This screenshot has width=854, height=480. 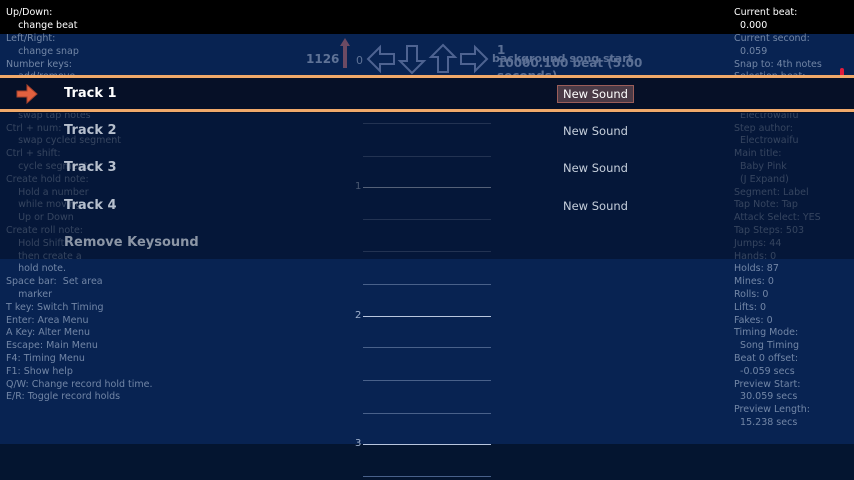 I want to click on menu-row-track-1: Track 1 New Sound, so click(x=427, y=94).